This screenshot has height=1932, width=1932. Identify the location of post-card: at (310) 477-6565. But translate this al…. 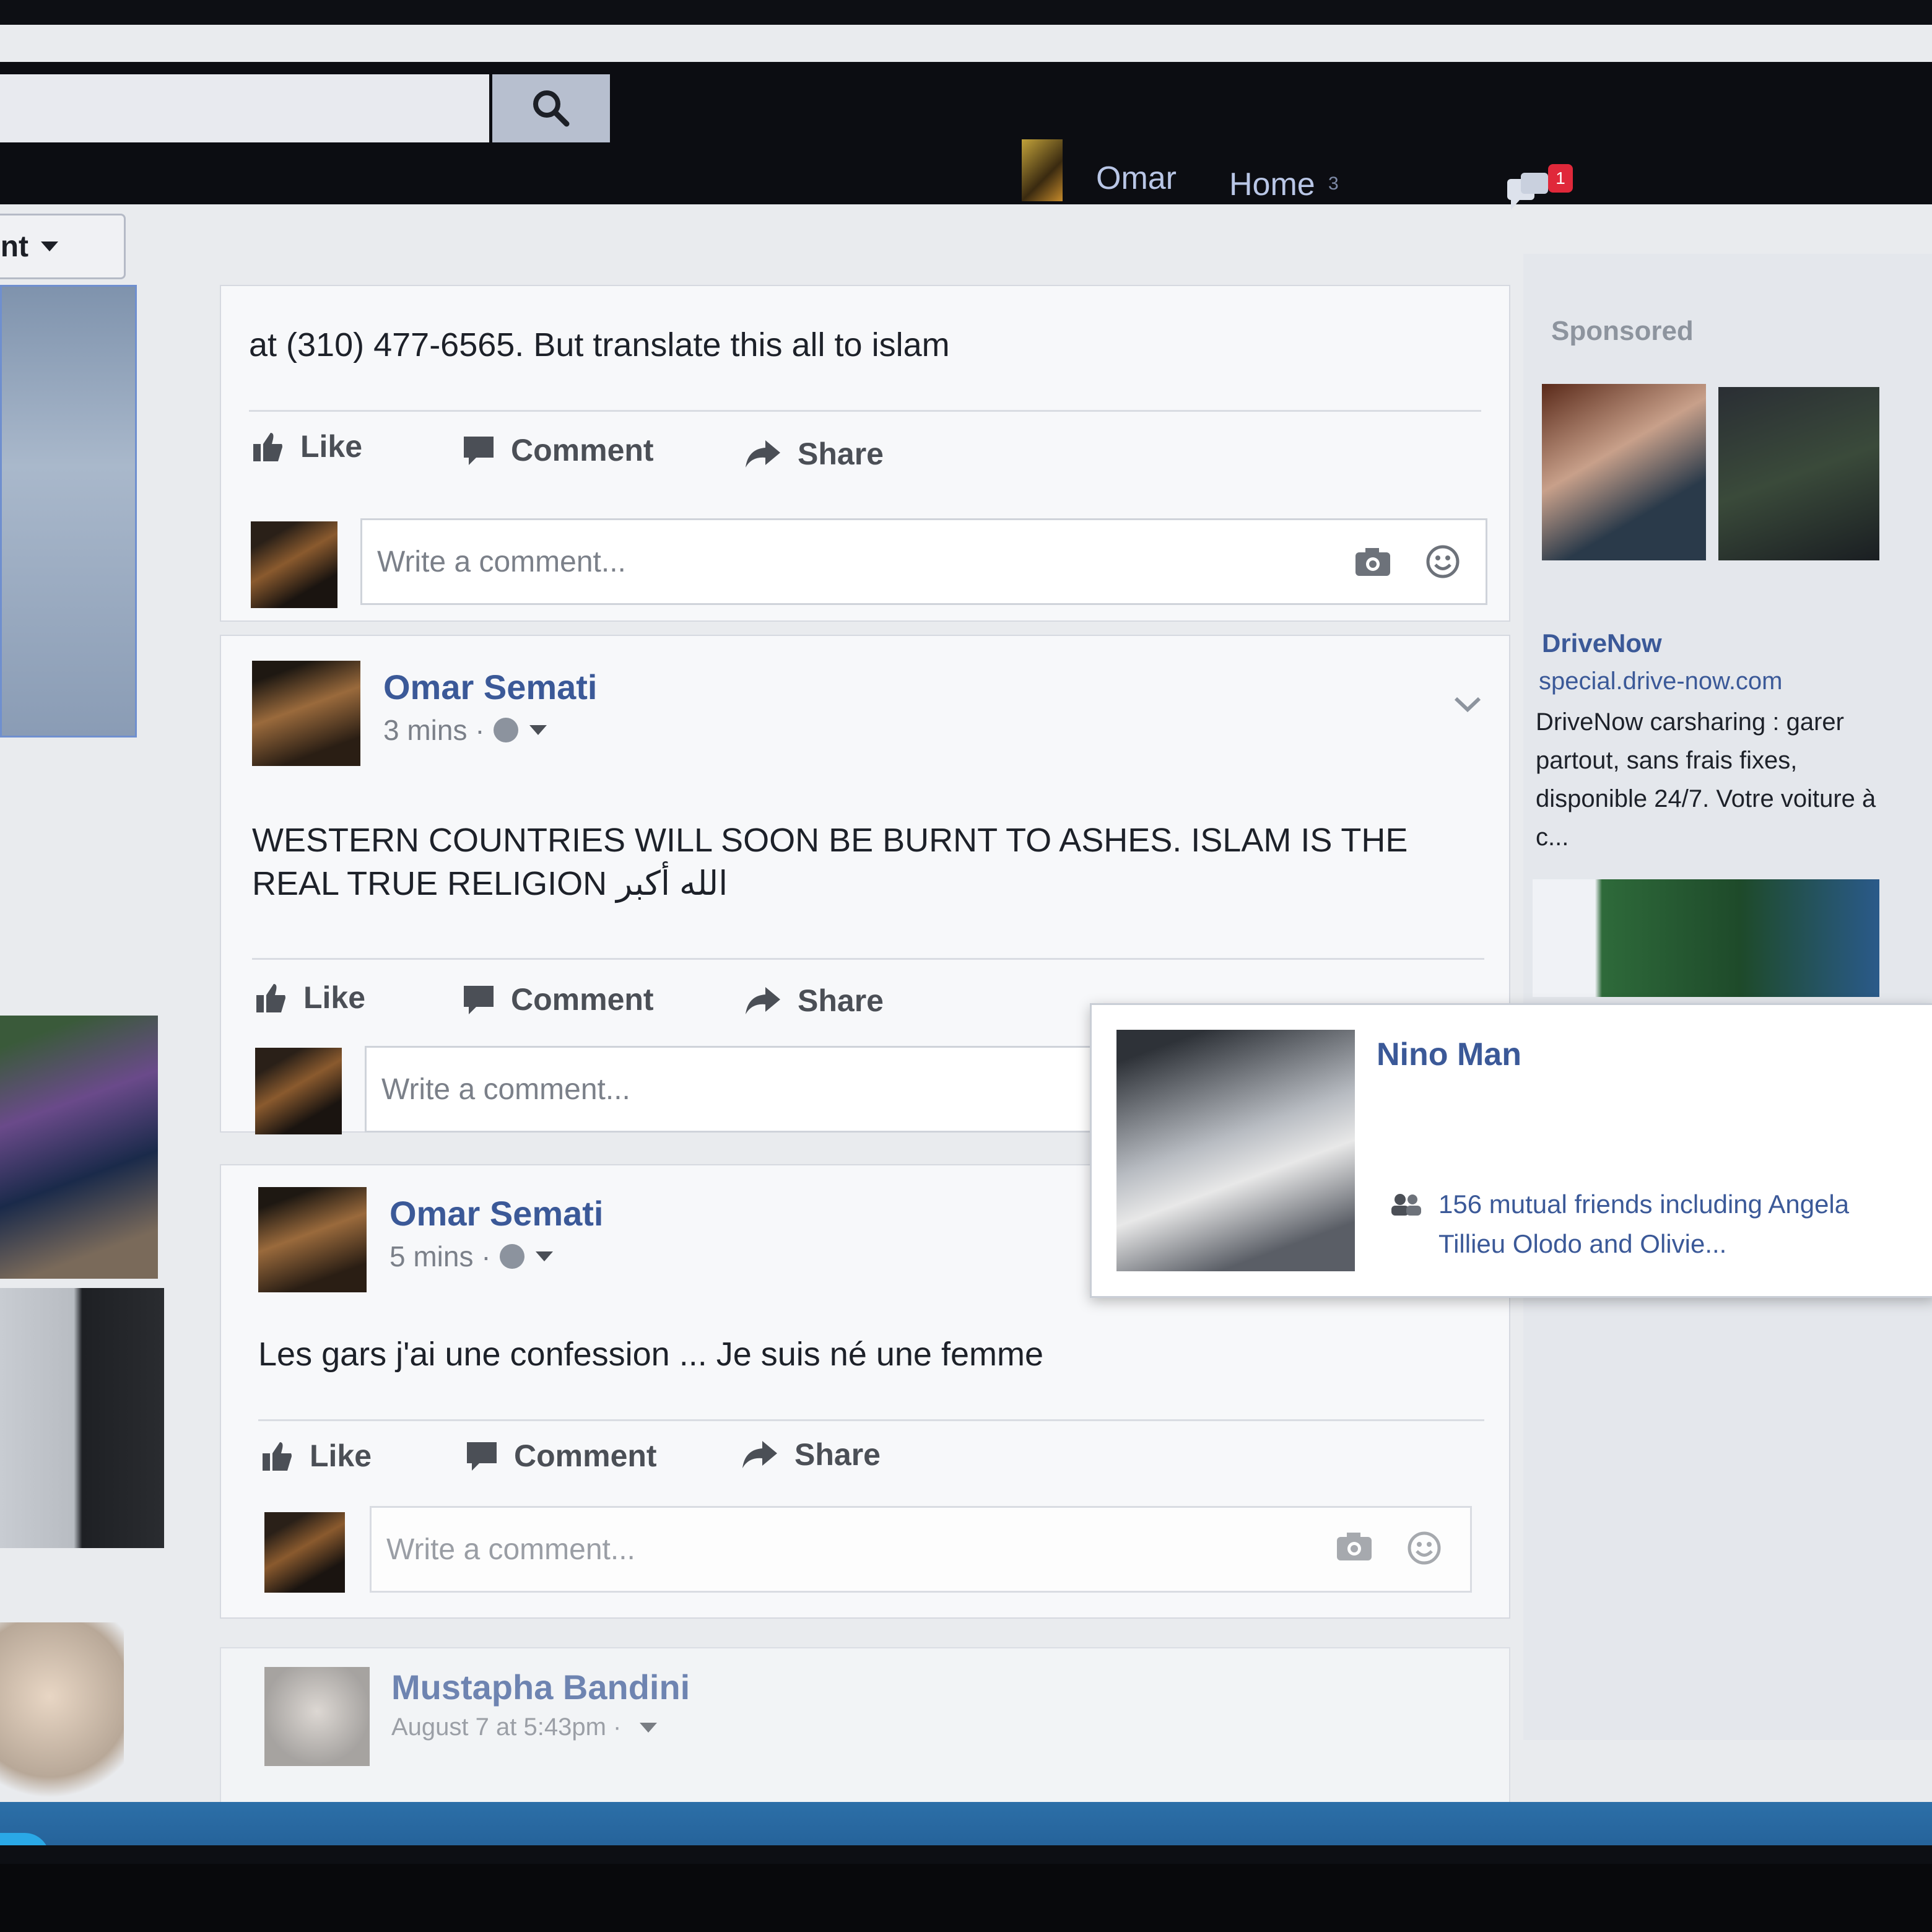
(865, 453).